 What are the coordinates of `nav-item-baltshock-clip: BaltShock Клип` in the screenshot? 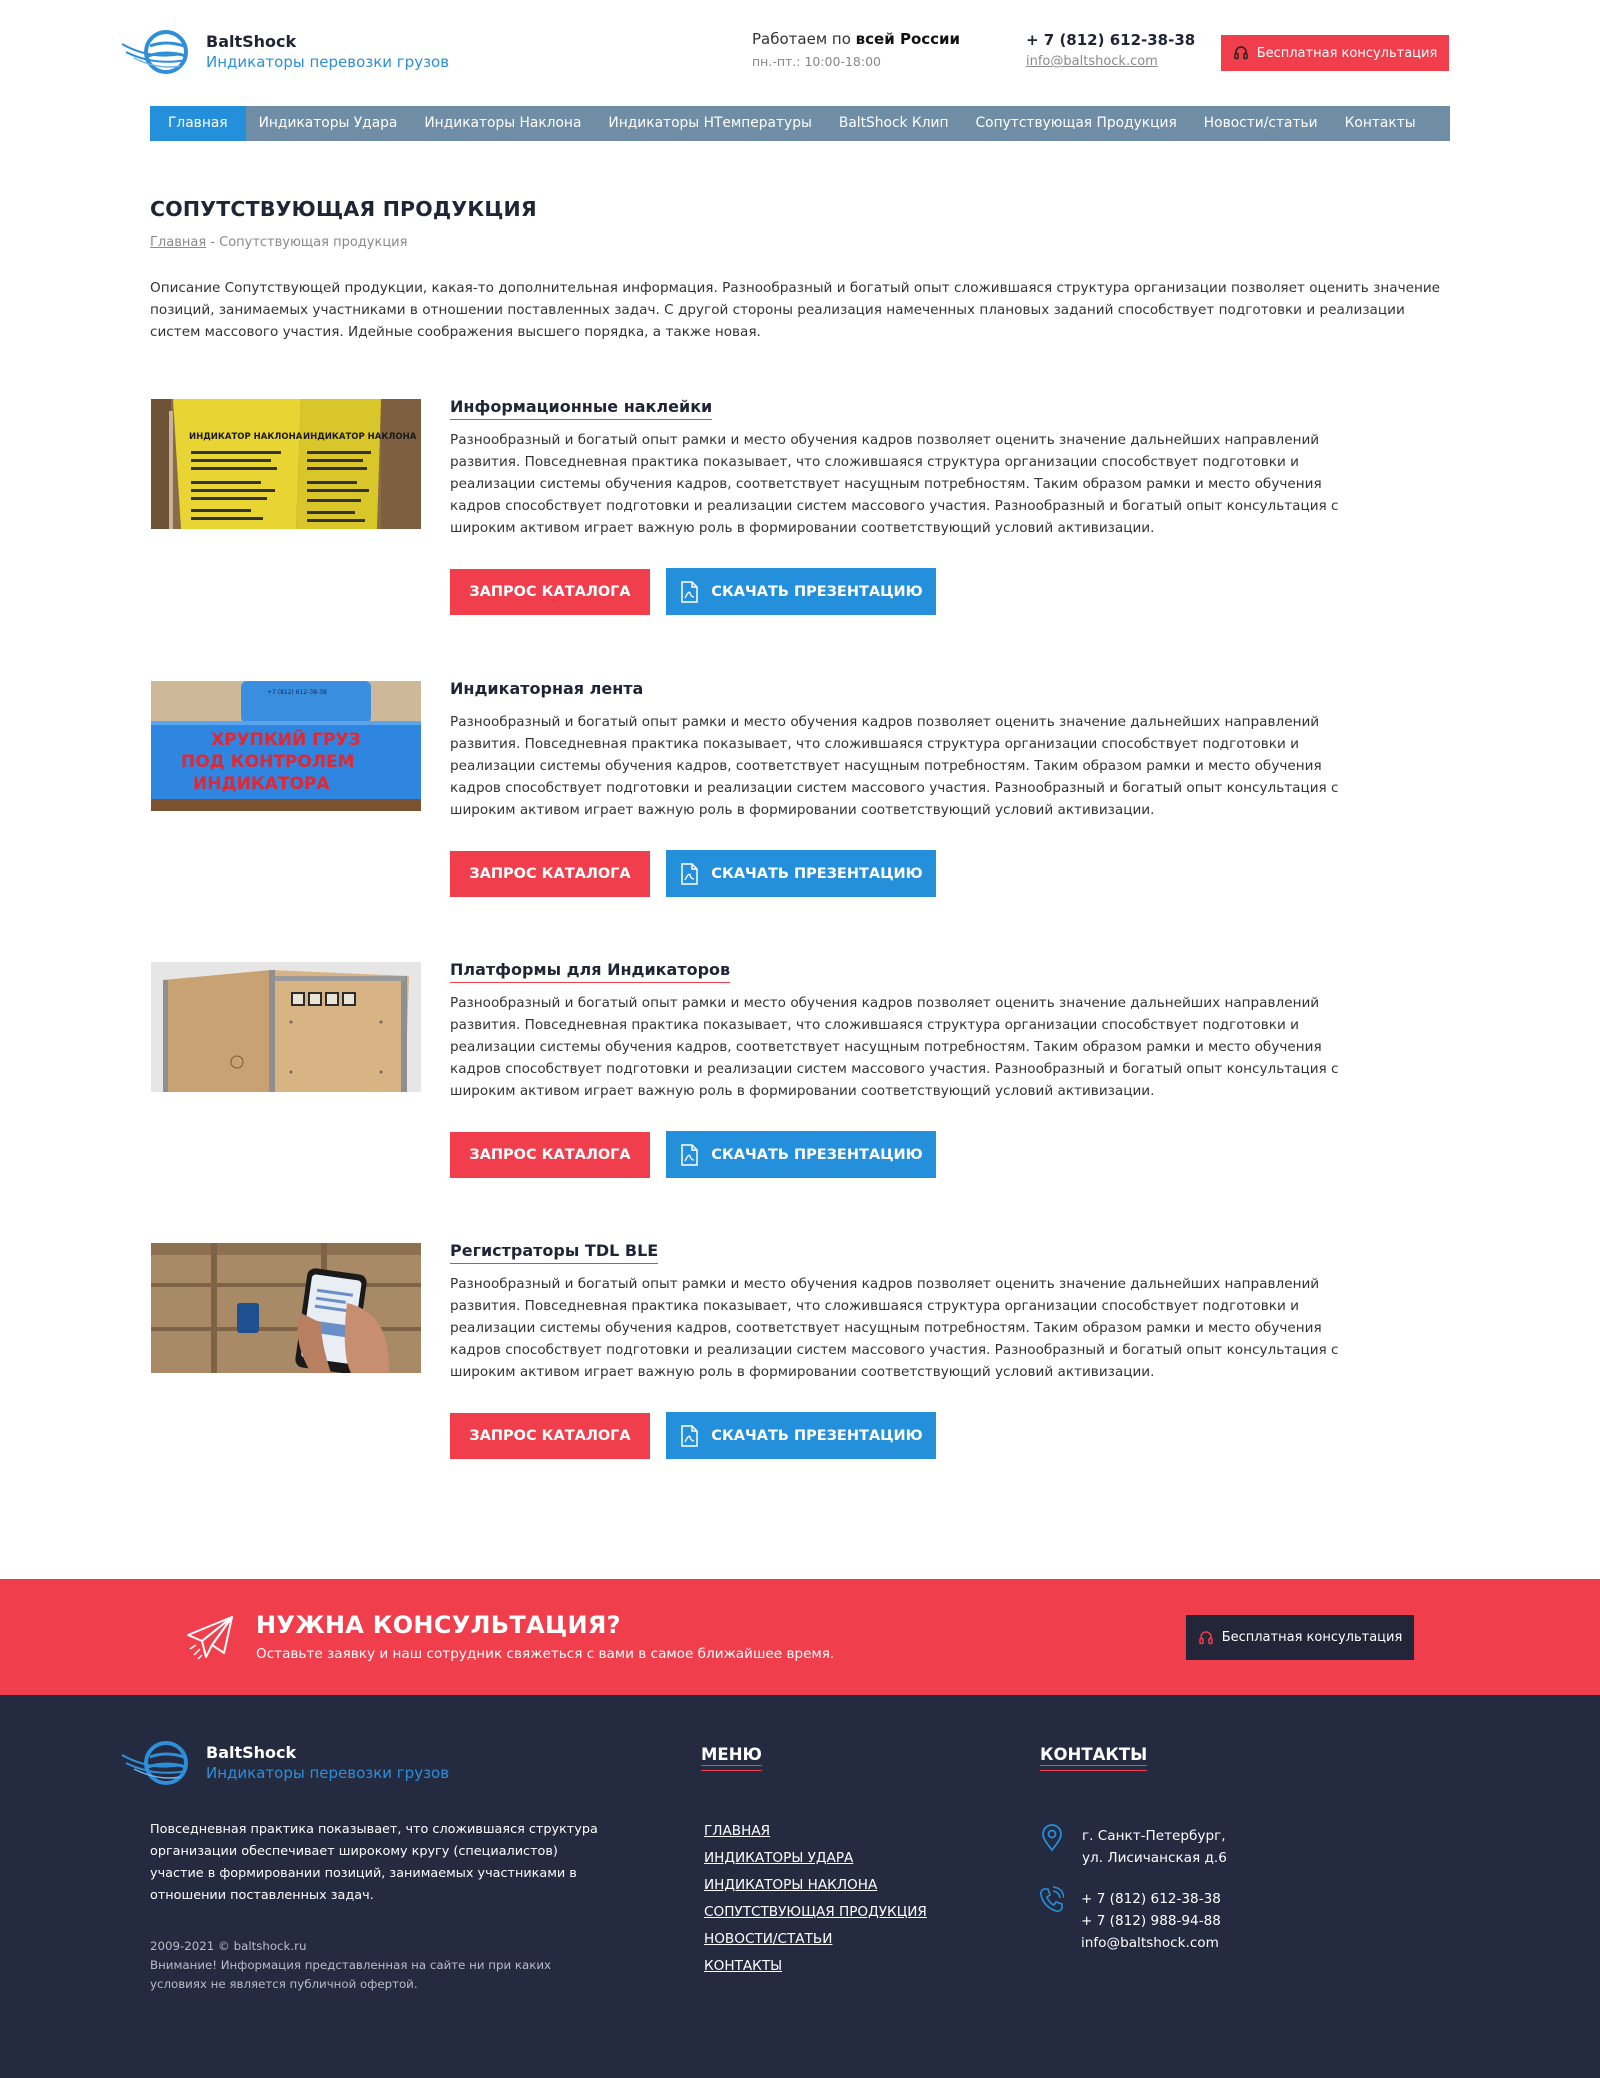 It's located at (894, 123).